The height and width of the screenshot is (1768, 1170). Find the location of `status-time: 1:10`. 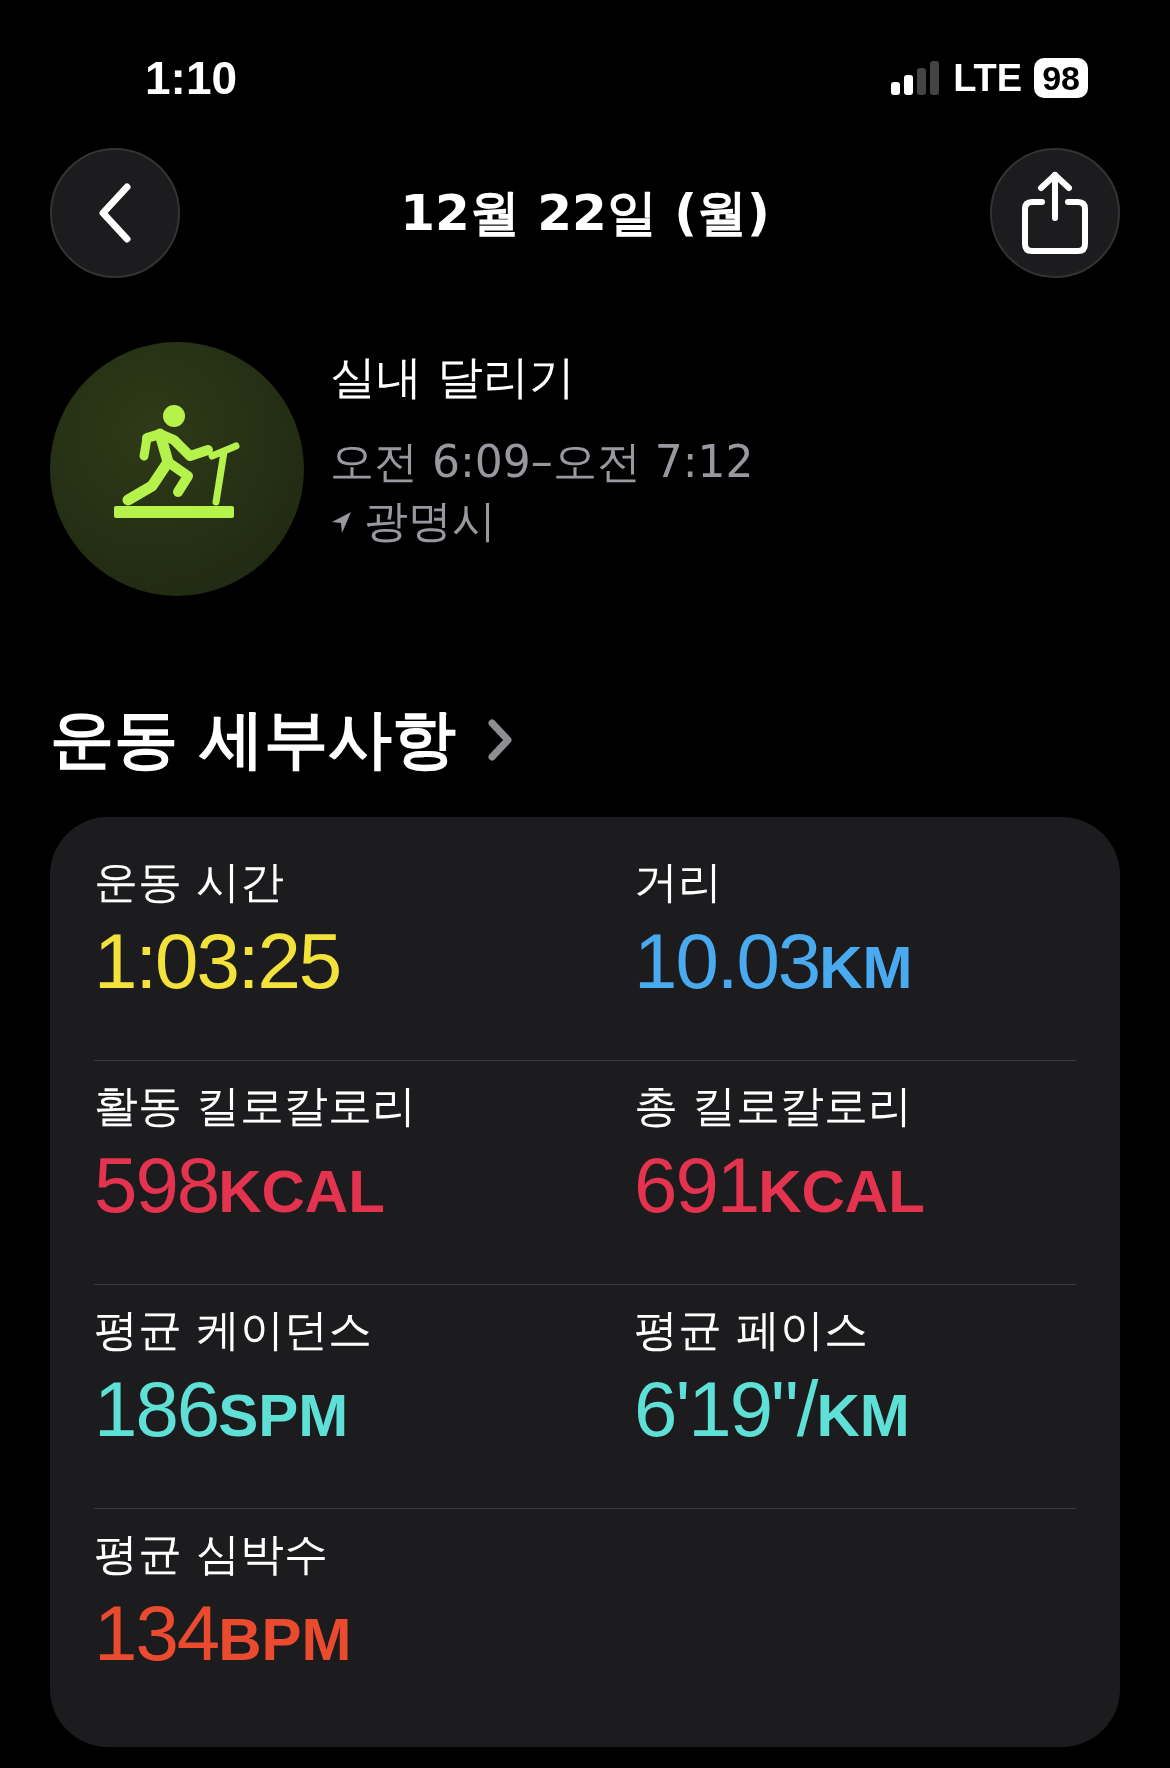

status-time: 1:10 is located at coordinates (191, 78).